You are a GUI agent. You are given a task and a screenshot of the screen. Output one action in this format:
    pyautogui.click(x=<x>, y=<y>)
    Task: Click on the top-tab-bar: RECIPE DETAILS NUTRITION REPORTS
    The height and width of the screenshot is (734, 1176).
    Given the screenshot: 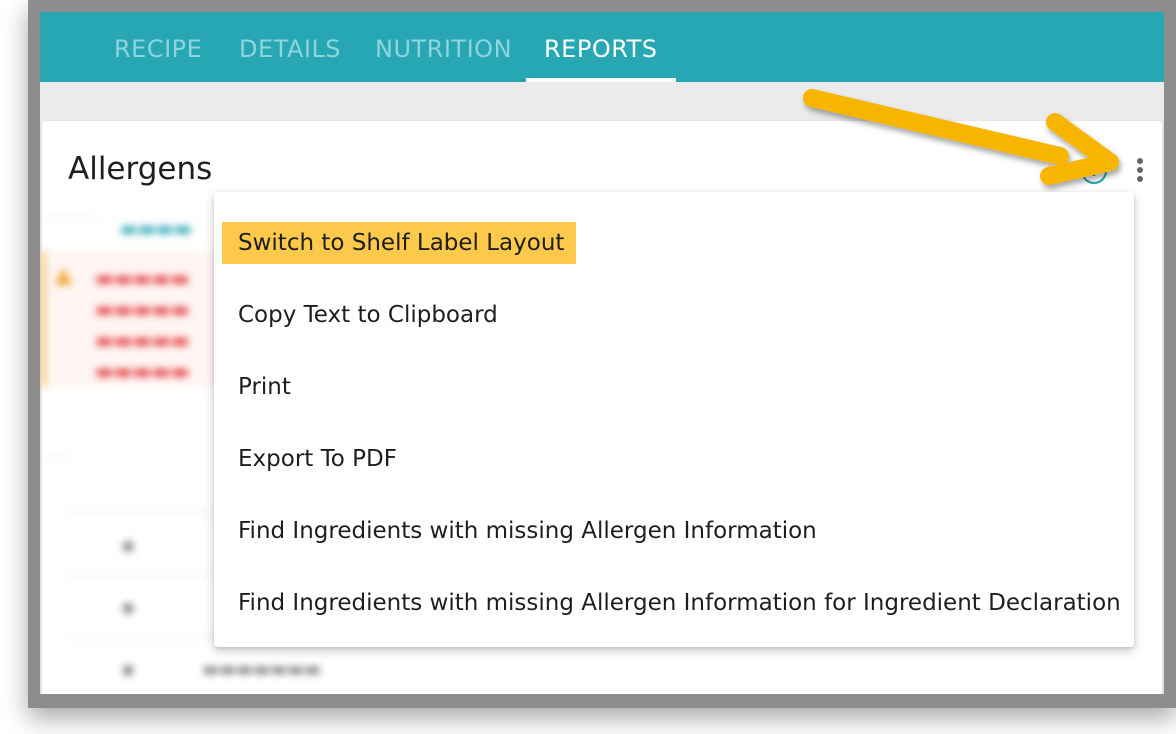 What is the action you would take?
    pyautogui.click(x=602, y=47)
    